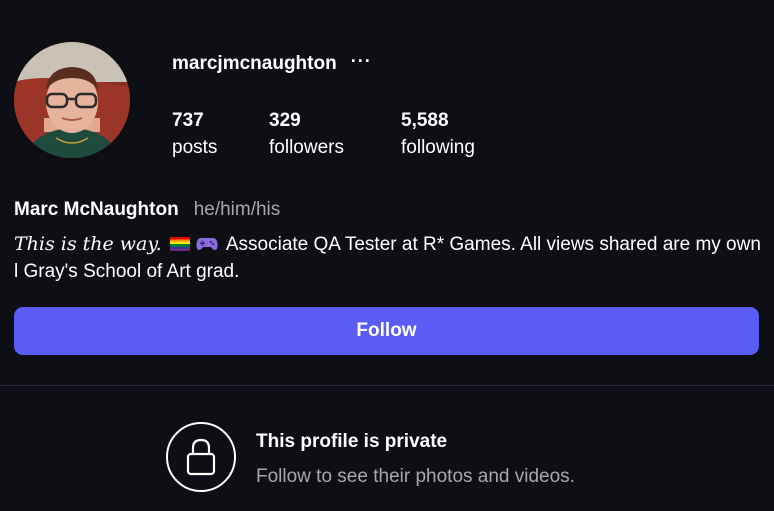 The image size is (774, 511). What do you see at coordinates (201, 457) in the screenshot?
I see `lock-icon` at bounding box center [201, 457].